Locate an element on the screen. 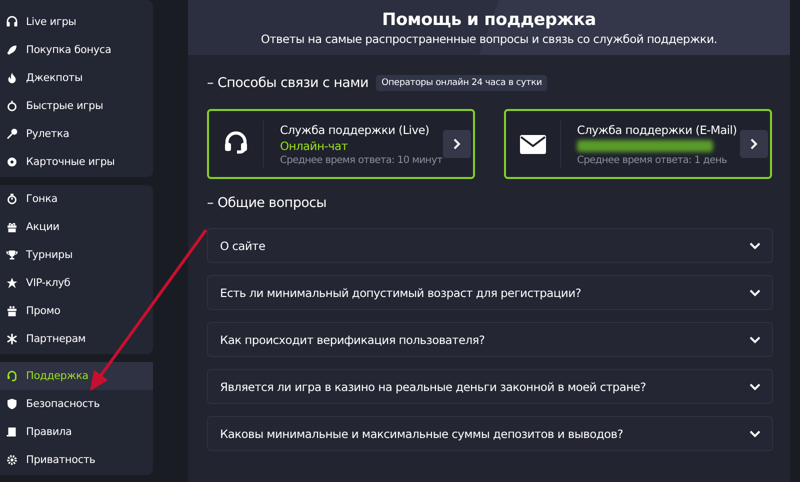  faq-item: Является ли игра в казино на реальные деньги законной в моей стране? is located at coordinates (490, 386).